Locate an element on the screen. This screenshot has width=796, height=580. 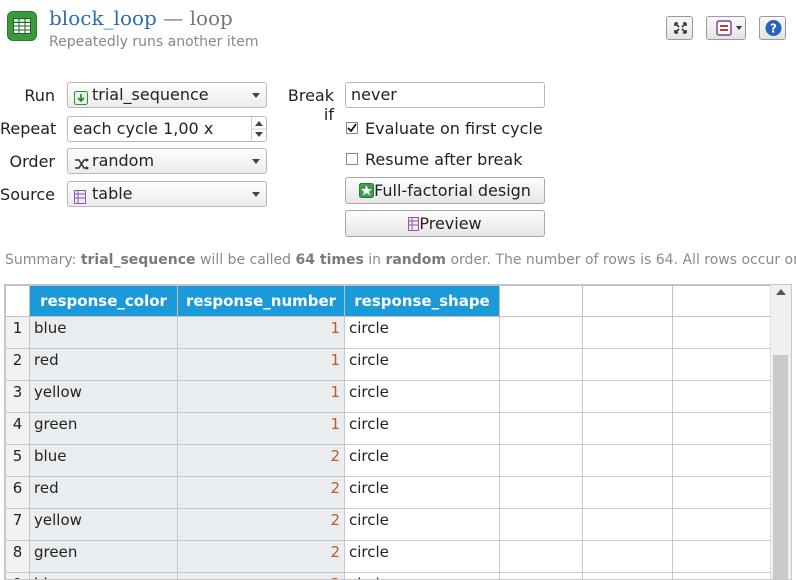
column-header: response_shape is located at coordinates (422, 301).